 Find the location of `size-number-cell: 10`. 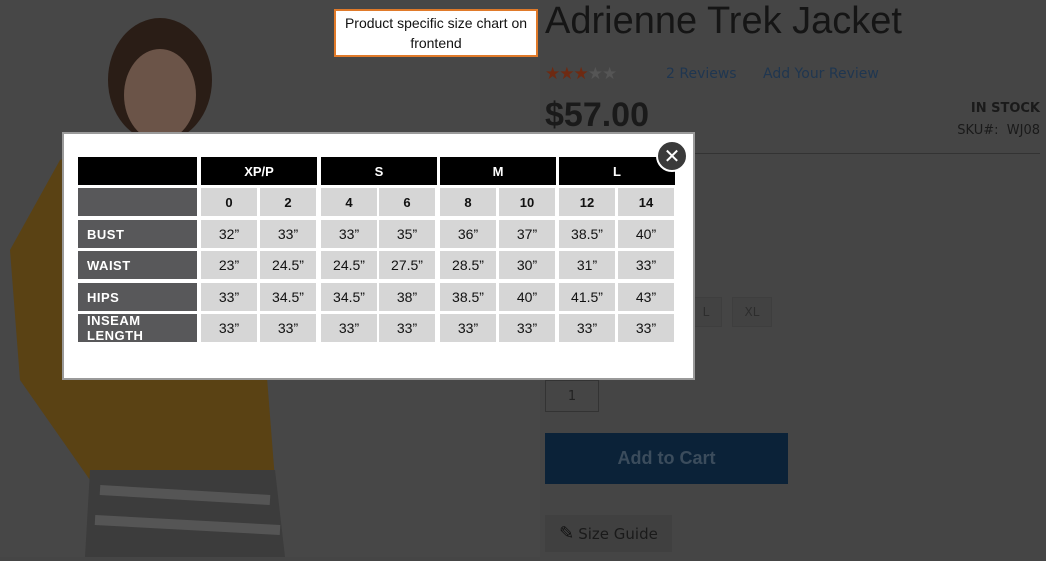

size-number-cell: 10 is located at coordinates (527, 202).